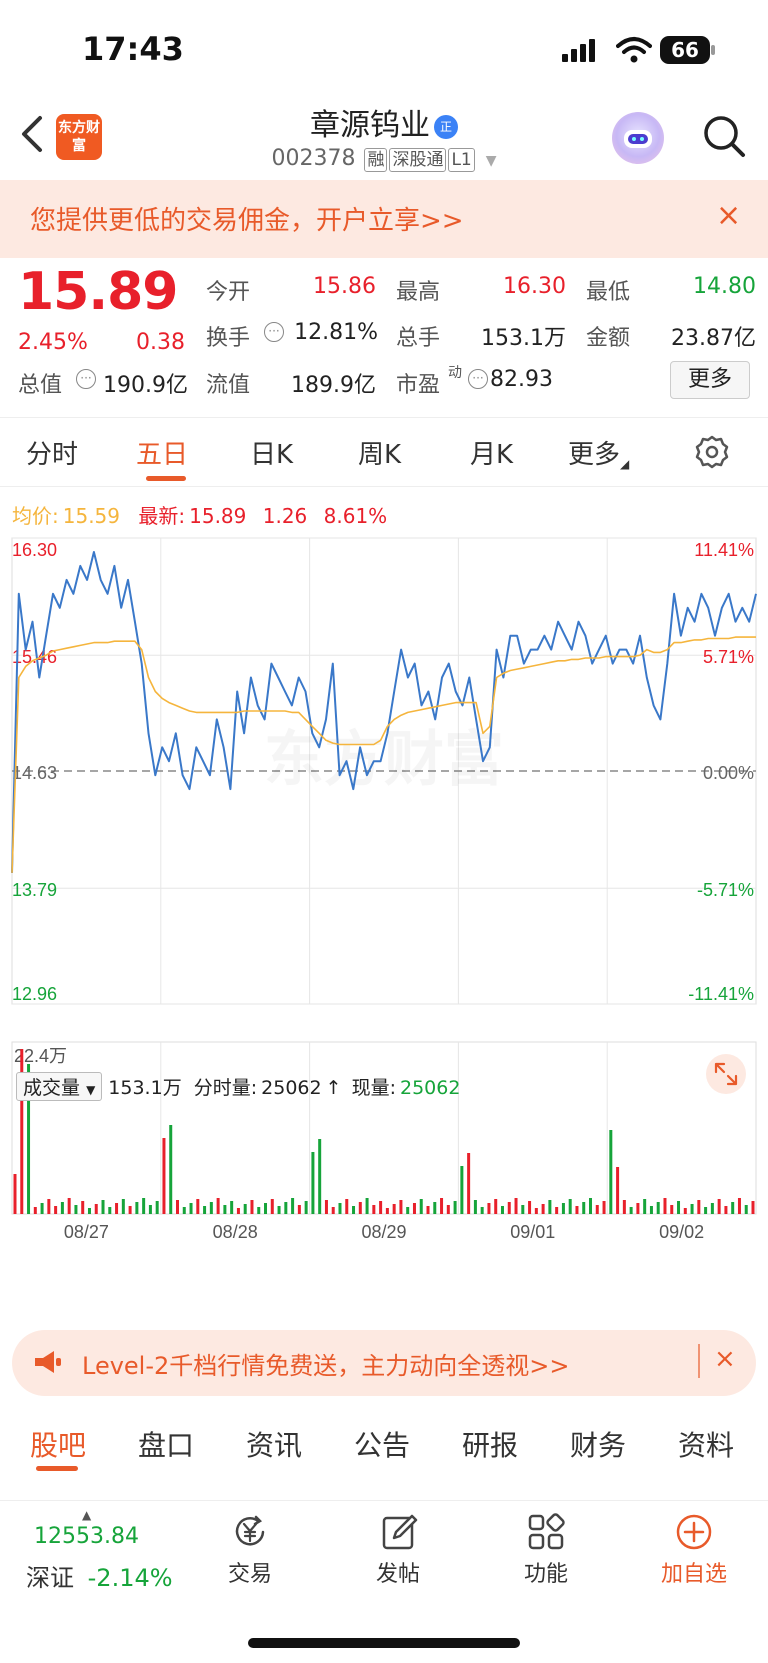  What do you see at coordinates (291, 1088) in the screenshot?
I see `period-volume-value: 25062` at bounding box center [291, 1088].